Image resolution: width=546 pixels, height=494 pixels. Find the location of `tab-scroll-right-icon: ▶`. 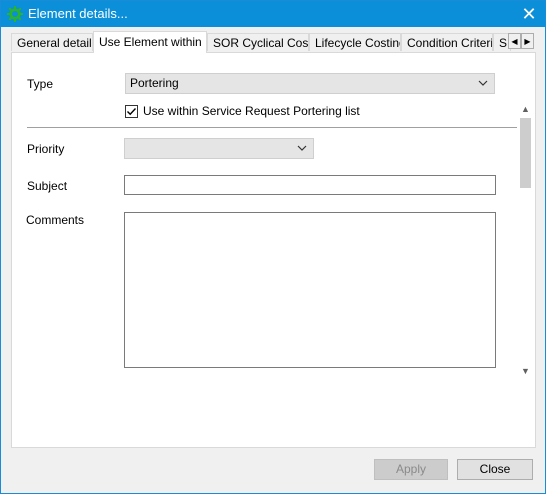

tab-scroll-right-icon: ▶ is located at coordinates (527, 41).